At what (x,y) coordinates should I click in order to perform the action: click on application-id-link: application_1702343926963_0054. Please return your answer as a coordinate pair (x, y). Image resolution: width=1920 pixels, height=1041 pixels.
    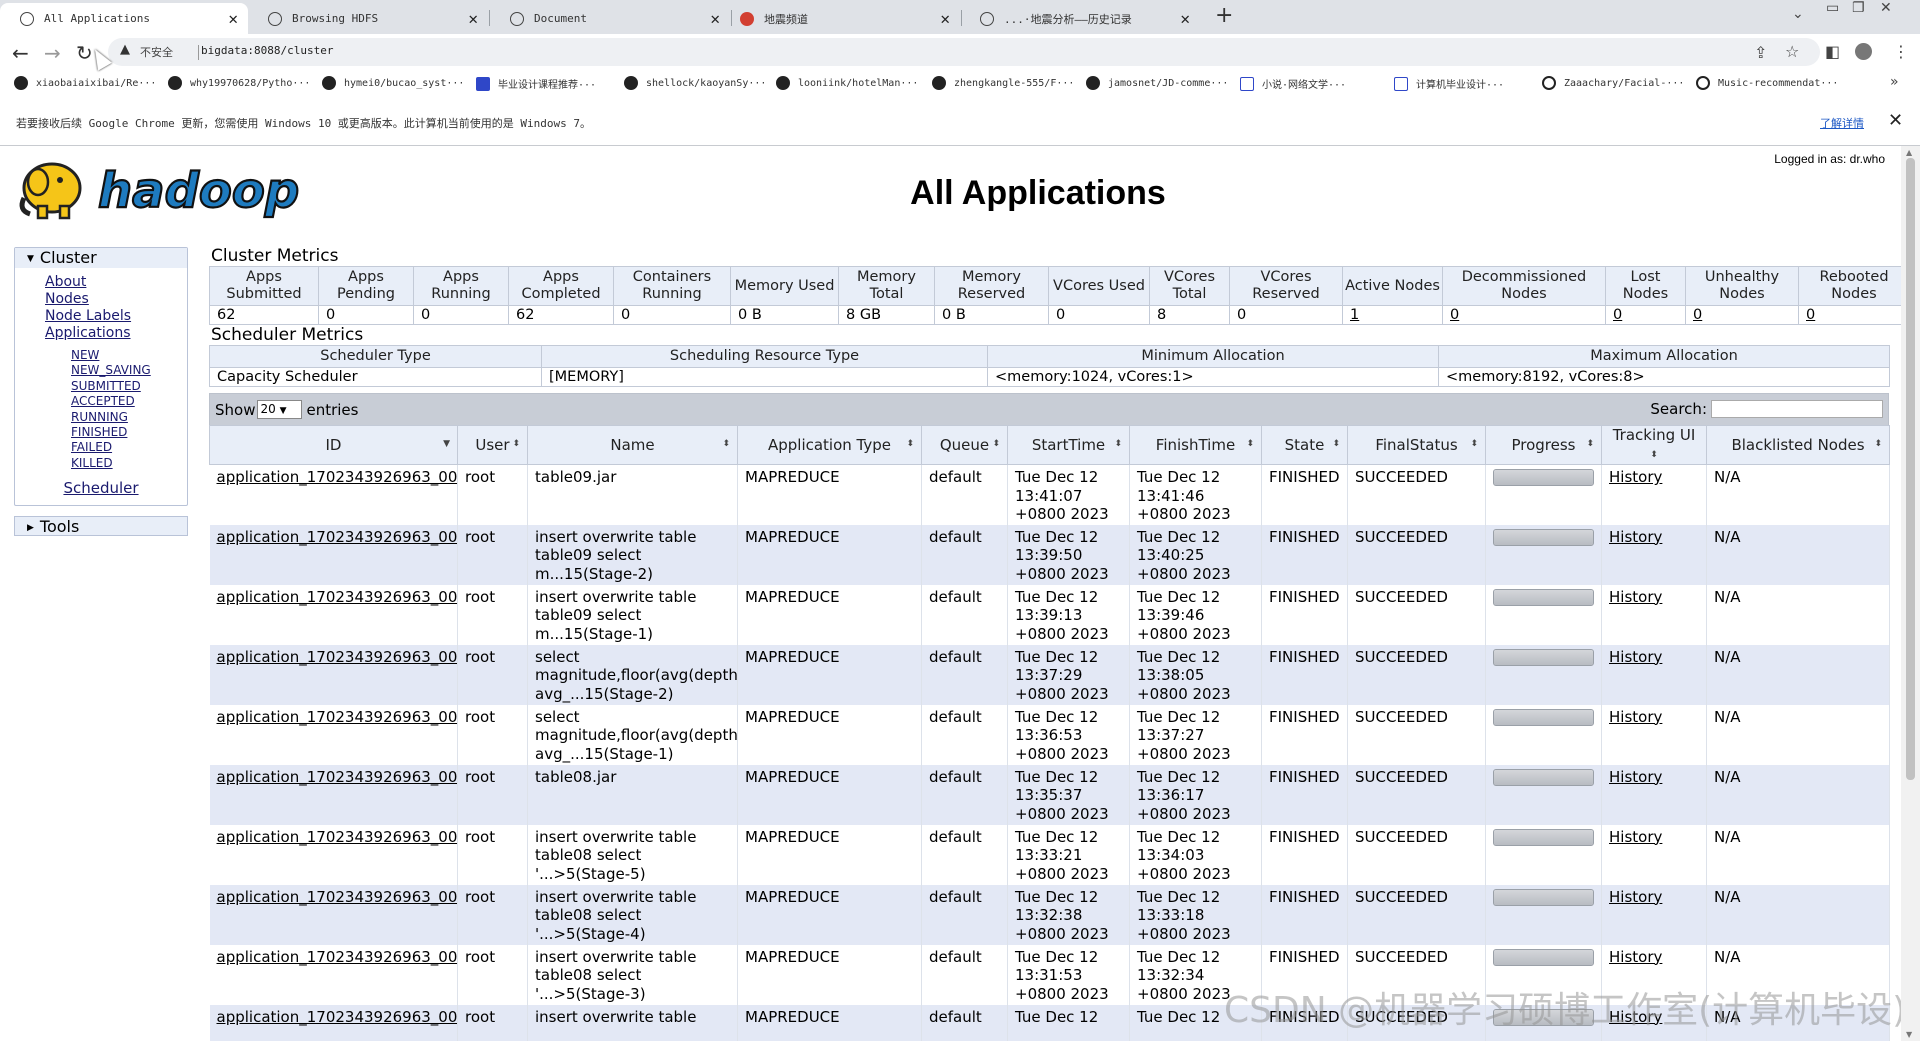
    Looking at the image, I should click on (337, 957).